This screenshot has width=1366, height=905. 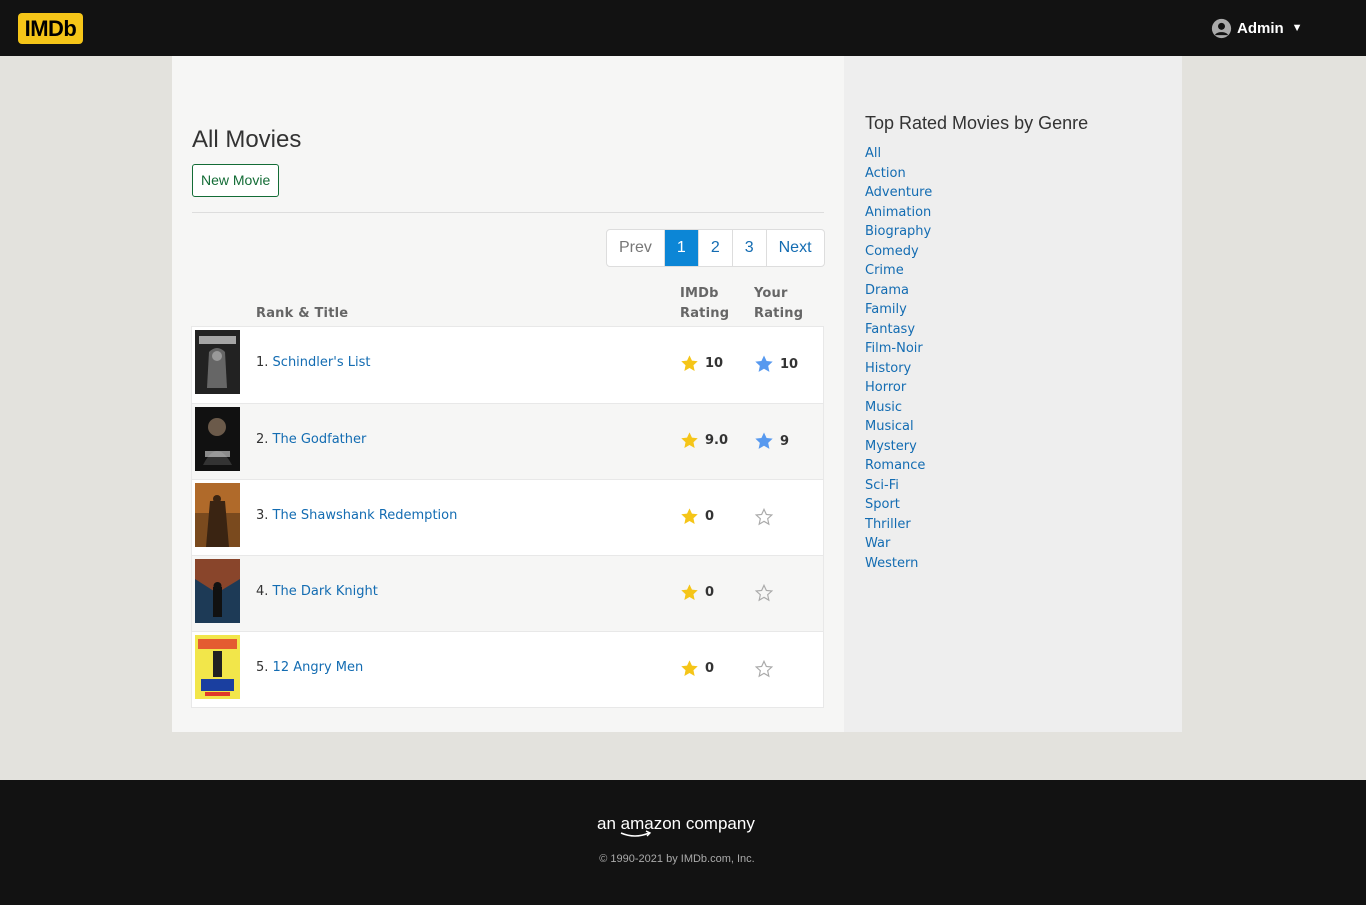 What do you see at coordinates (322, 362) in the screenshot?
I see `movie-title-link: Schindler's List` at bounding box center [322, 362].